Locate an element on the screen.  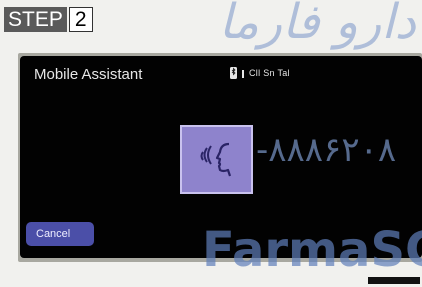
signal-icon is located at coordinates (243, 74).